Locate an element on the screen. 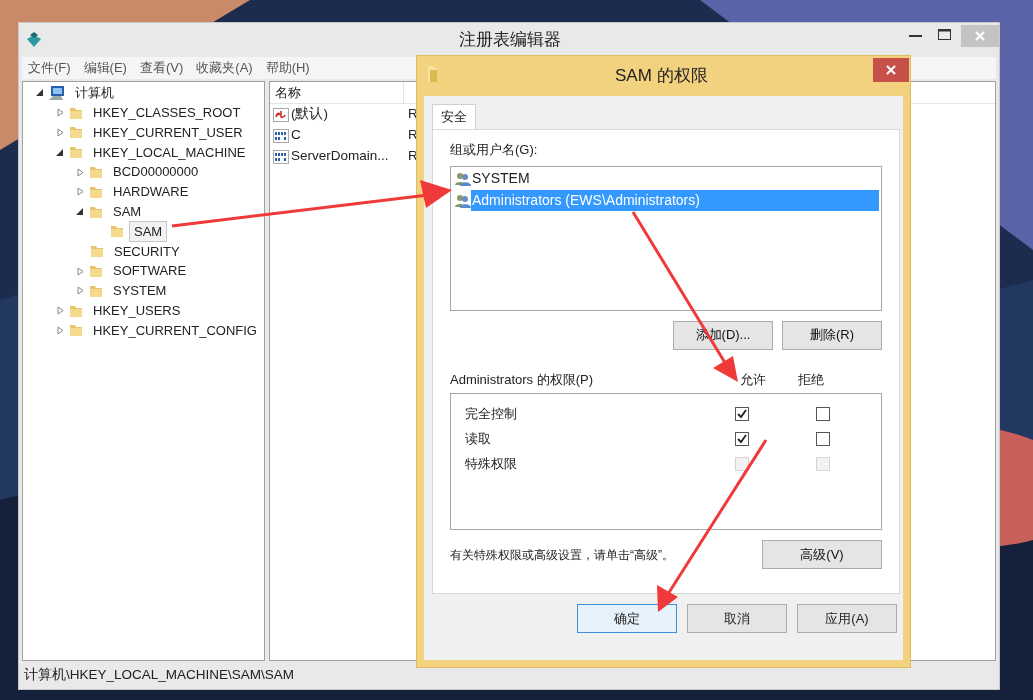 Image resolution: width=1033 pixels, height=700 pixels. menu-item: 帮助(H) is located at coordinates (287, 68).